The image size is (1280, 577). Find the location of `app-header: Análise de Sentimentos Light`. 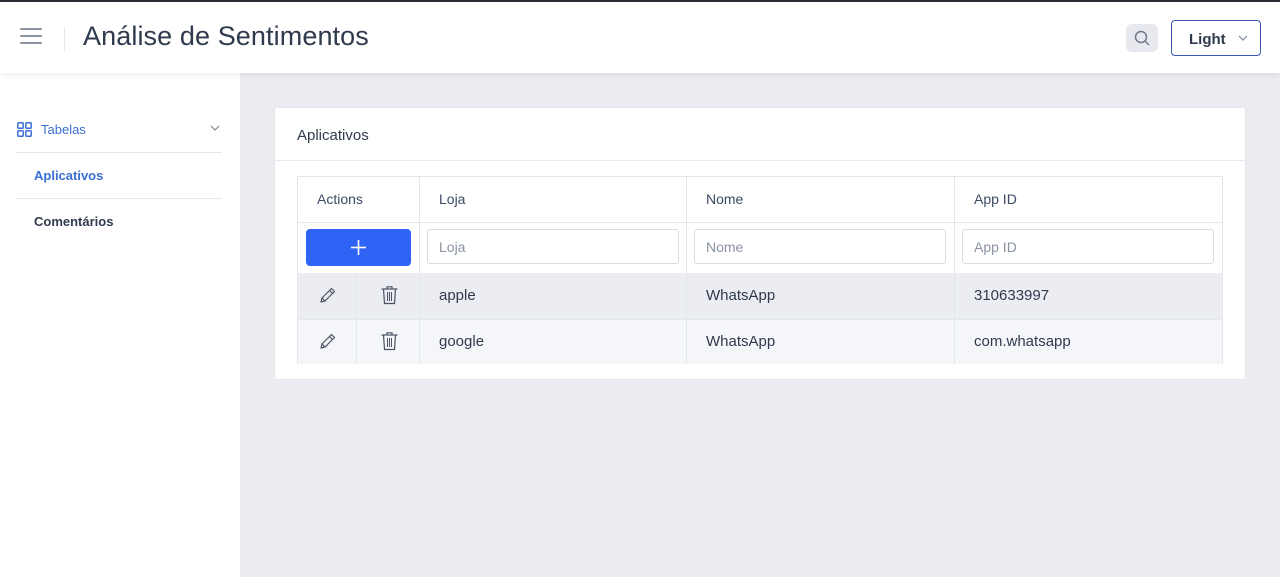

app-header: Análise de Sentimentos Light is located at coordinates (640, 37).